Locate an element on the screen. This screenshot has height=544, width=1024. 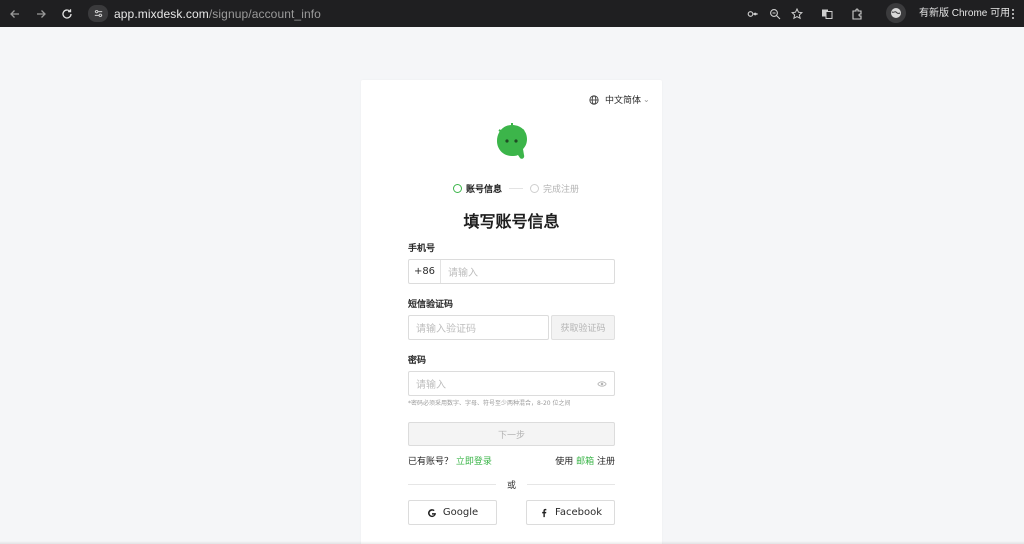
globe-icon is located at coordinates (594, 99).